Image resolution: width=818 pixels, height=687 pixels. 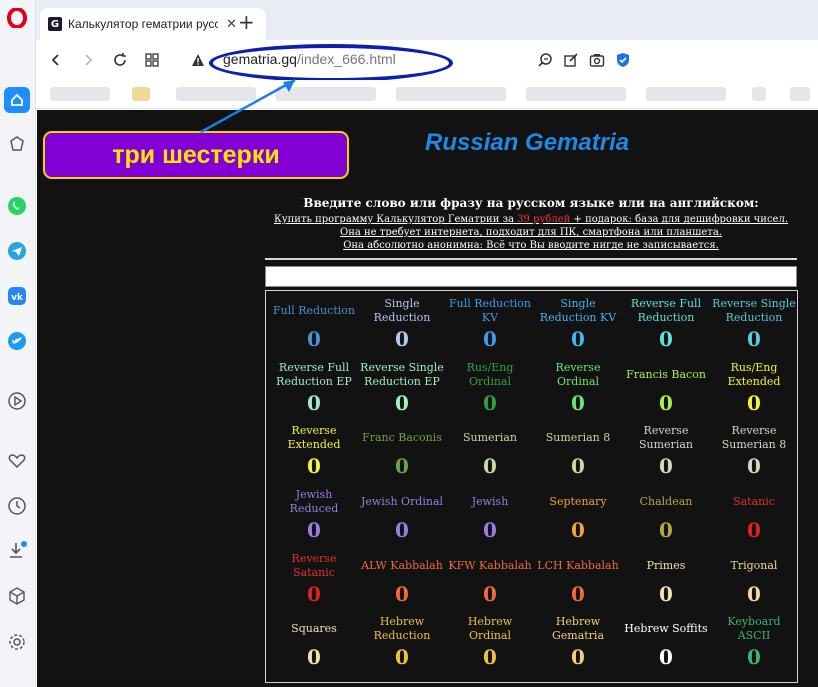 I want to click on cipher-label: Squares, so click(x=314, y=629).